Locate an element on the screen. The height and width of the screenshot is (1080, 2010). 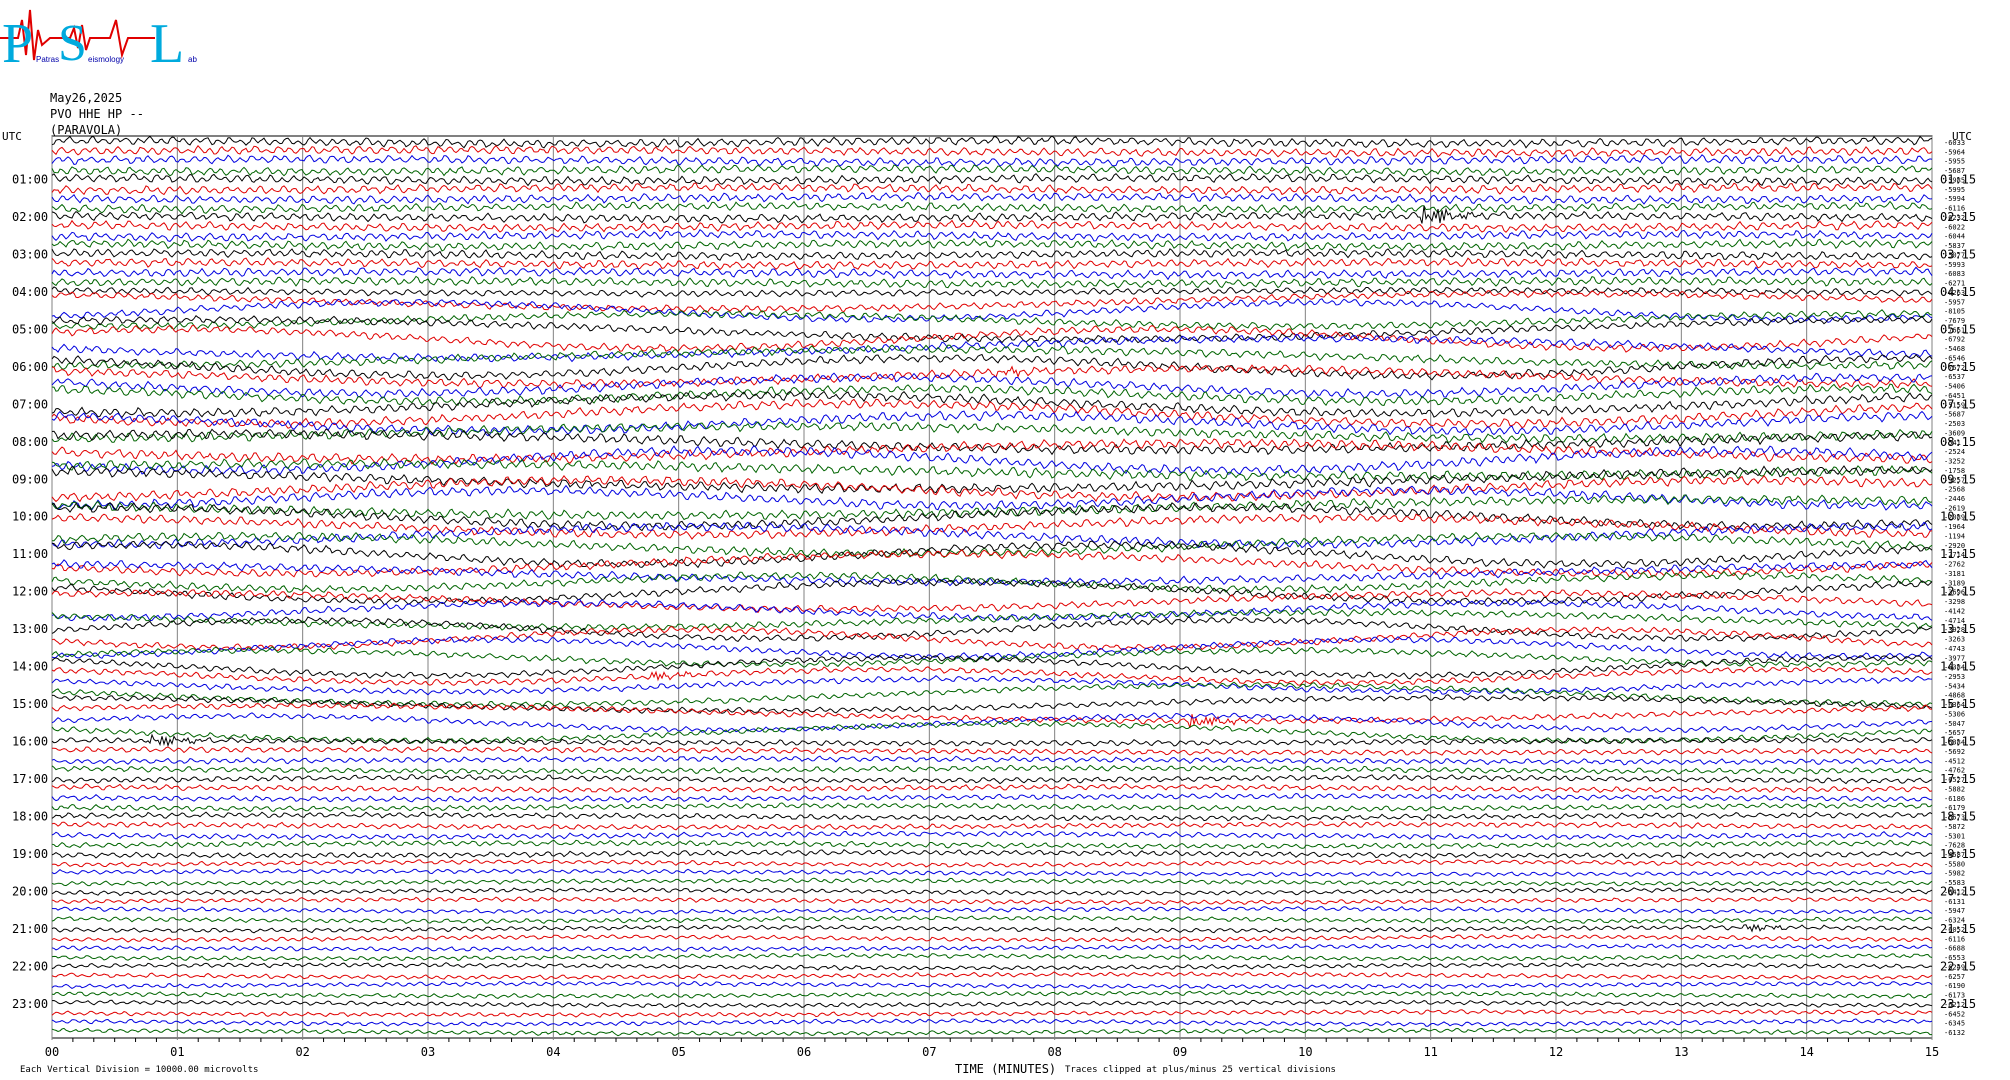
right-hour-label: 15:15 is located at coordinates (1958, 704).